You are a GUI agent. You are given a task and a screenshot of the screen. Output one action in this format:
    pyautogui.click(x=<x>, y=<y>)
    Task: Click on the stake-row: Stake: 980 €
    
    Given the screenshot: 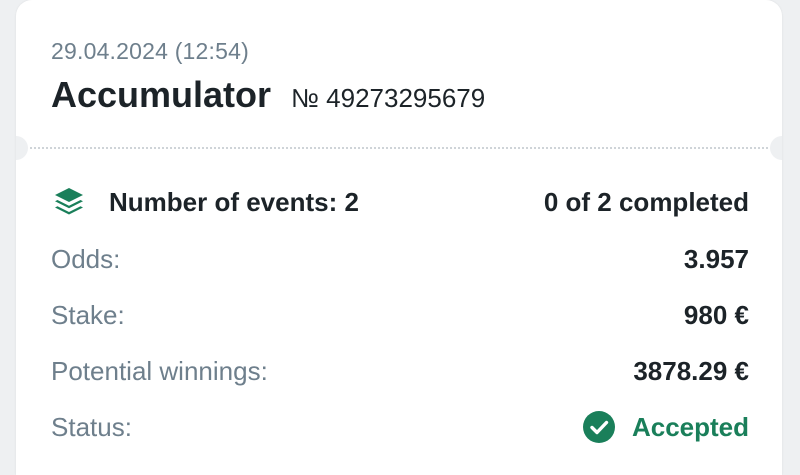 What is the action you would take?
    pyautogui.click(x=400, y=315)
    